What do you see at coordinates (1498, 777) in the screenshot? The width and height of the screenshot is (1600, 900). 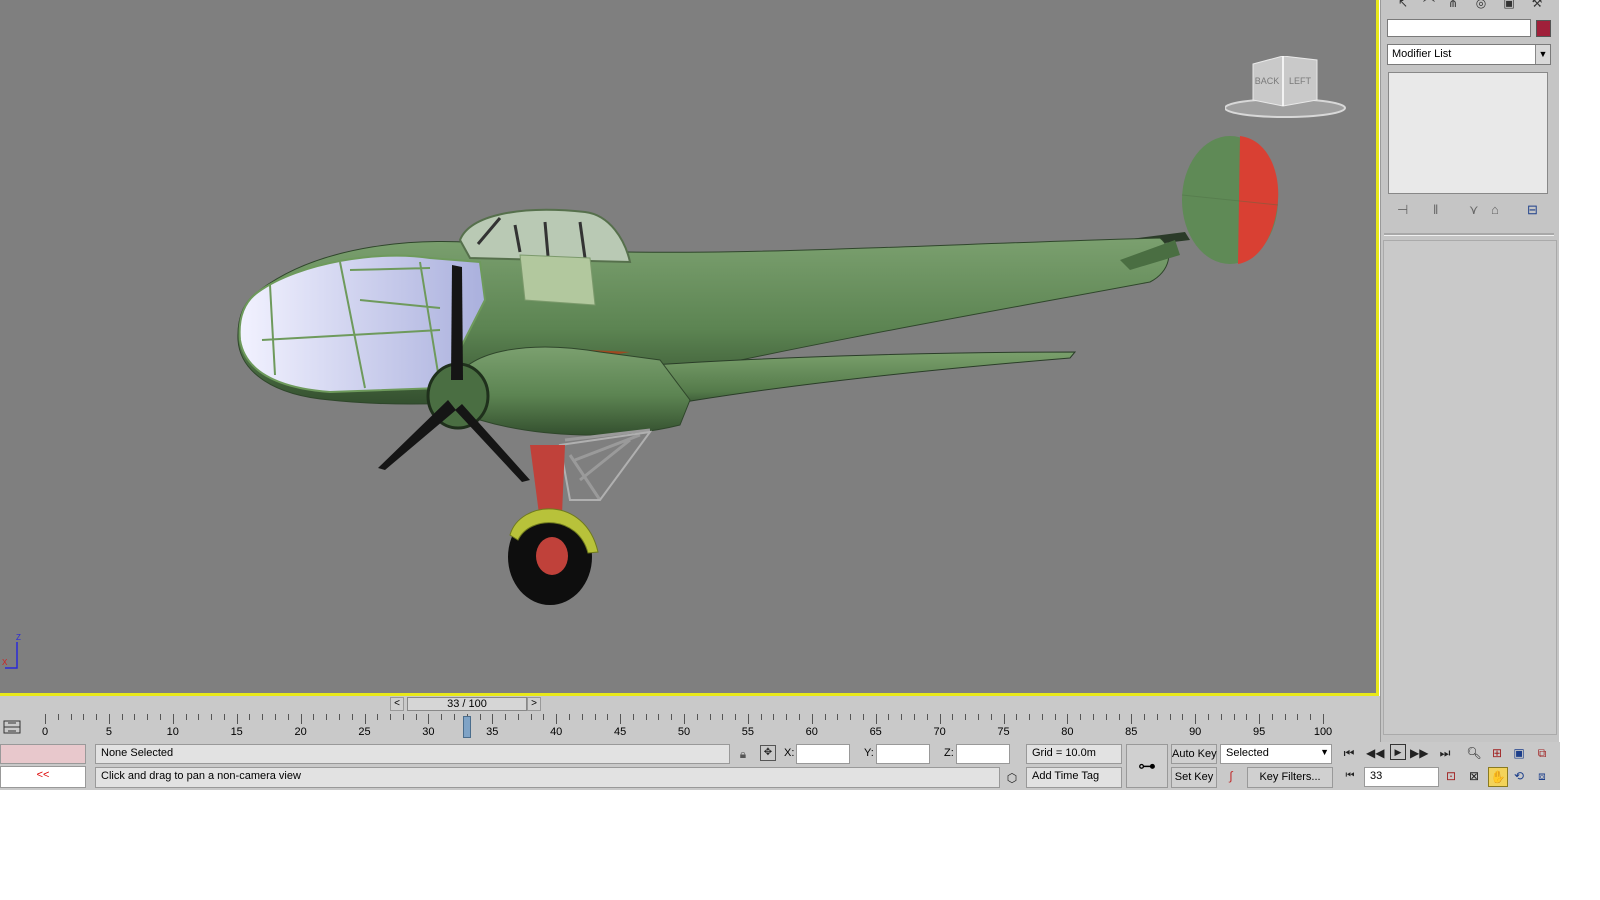 I see `pan-view-hand-icon: ✋` at bounding box center [1498, 777].